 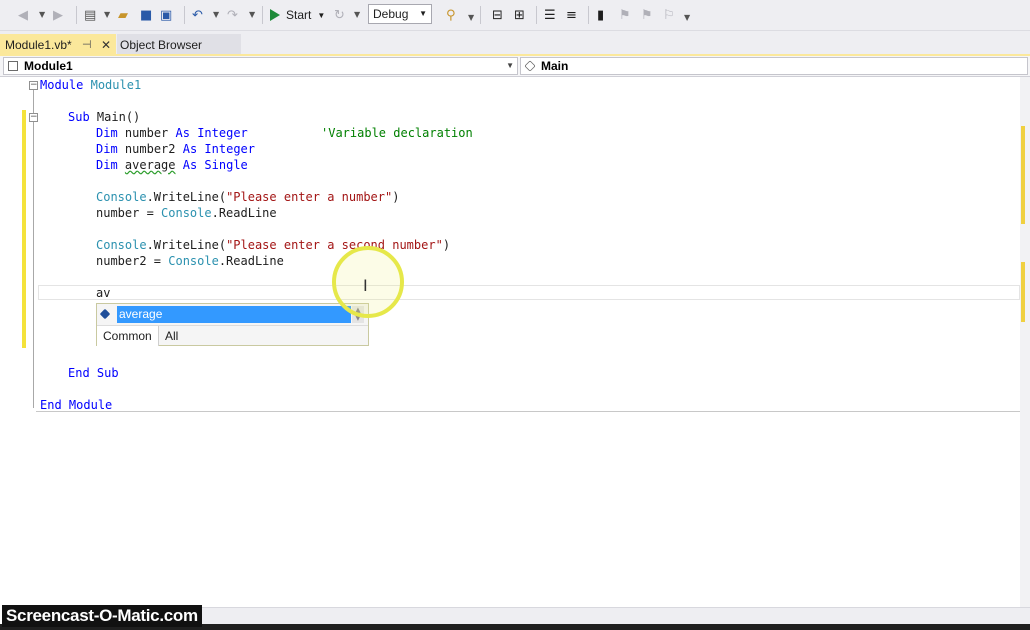 What do you see at coordinates (13, 66) in the screenshot?
I see `module-icon` at bounding box center [13, 66].